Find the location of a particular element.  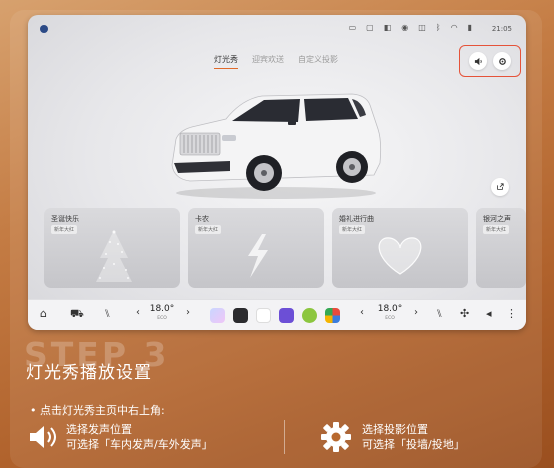

brand-logo is located at coordinates (44, 29).